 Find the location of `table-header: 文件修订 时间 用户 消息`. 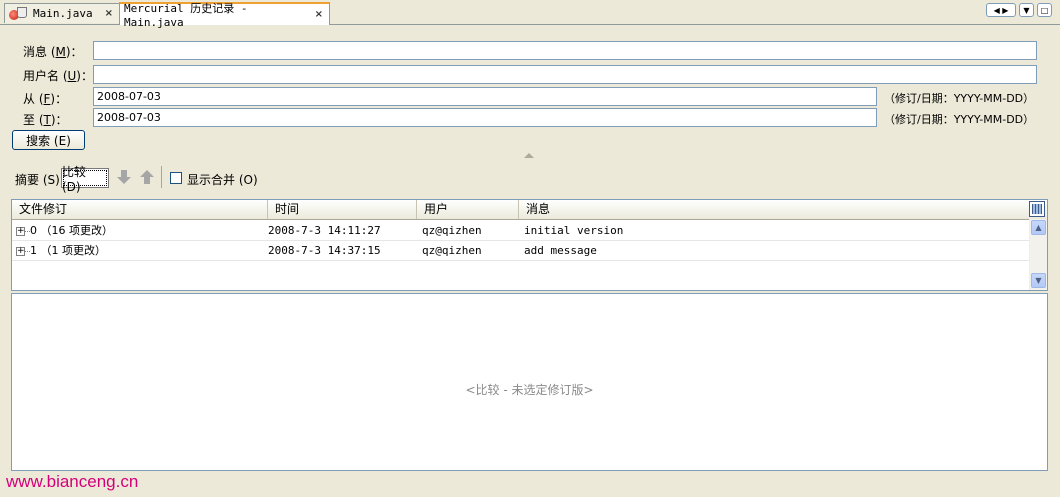

table-header: 文件修订 时间 用户 消息 is located at coordinates (529, 210).